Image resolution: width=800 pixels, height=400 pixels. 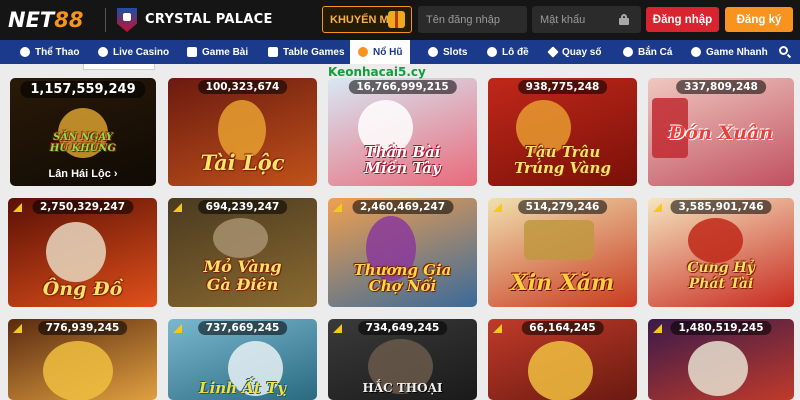 What do you see at coordinates (363, 52) in the screenshot?
I see `slot-machine-icon` at bounding box center [363, 52].